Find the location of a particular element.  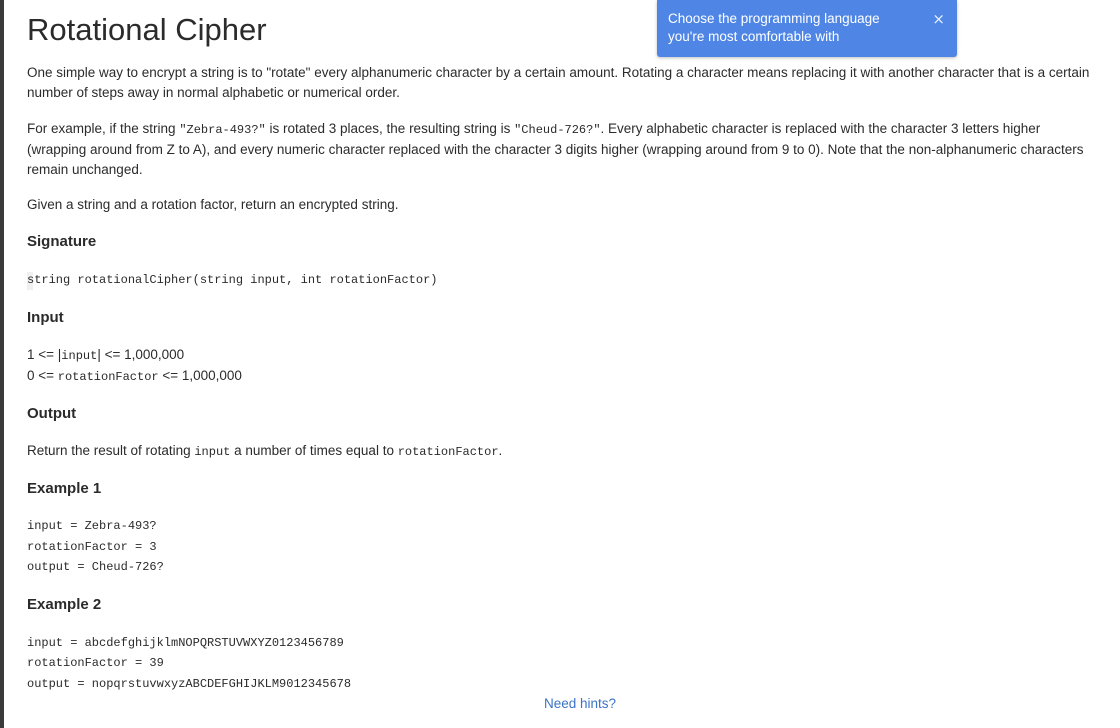

output-code-rotation: rotationFactor is located at coordinates (448, 452).